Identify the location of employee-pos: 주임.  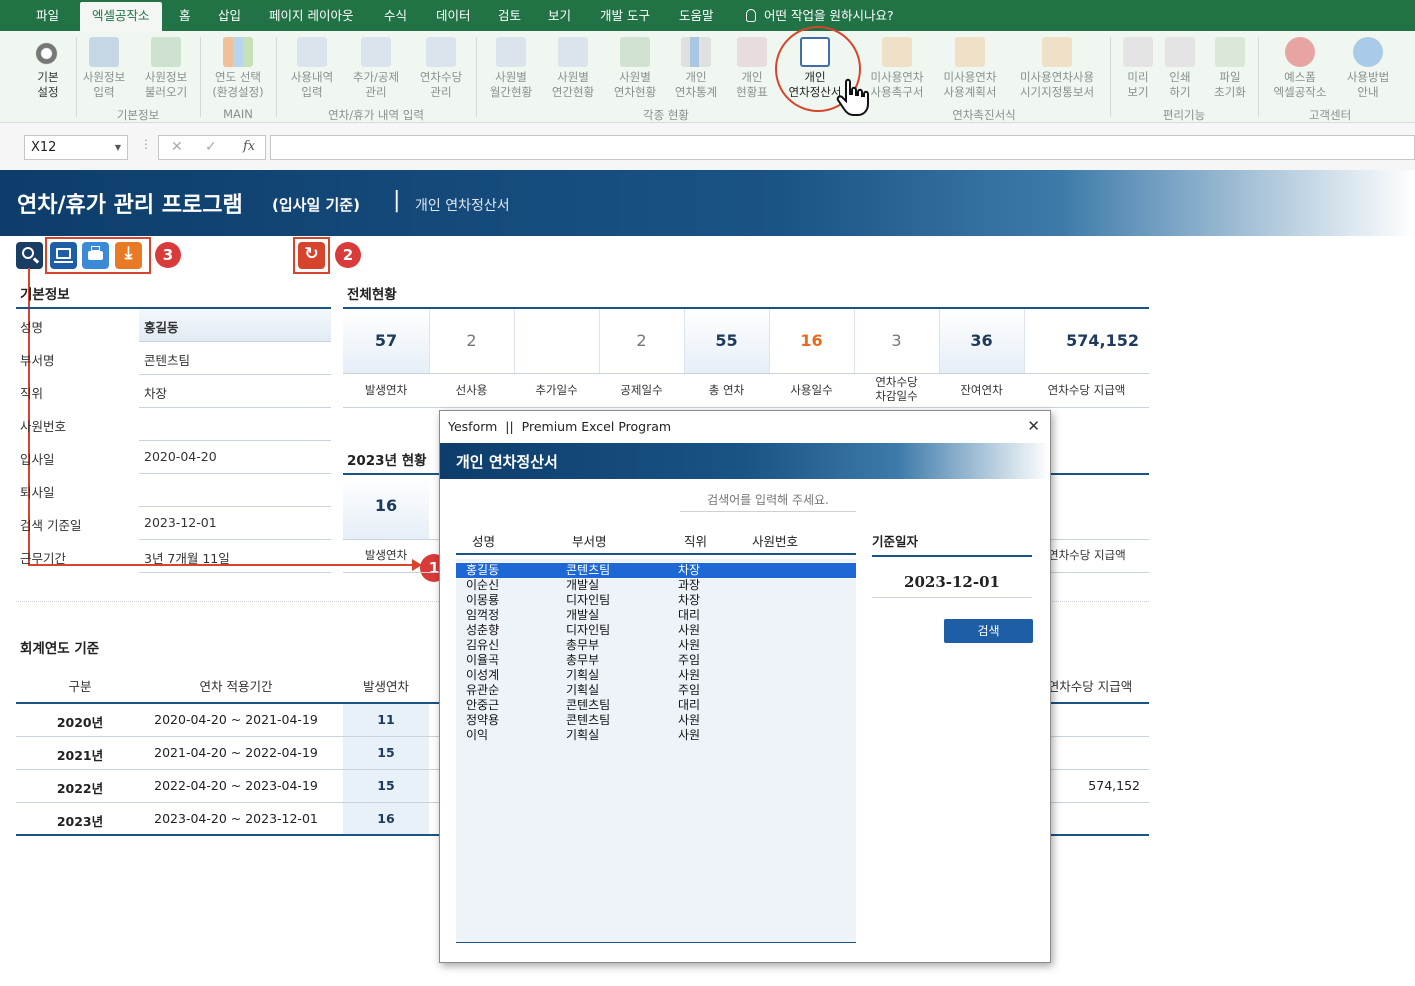
(689, 660).